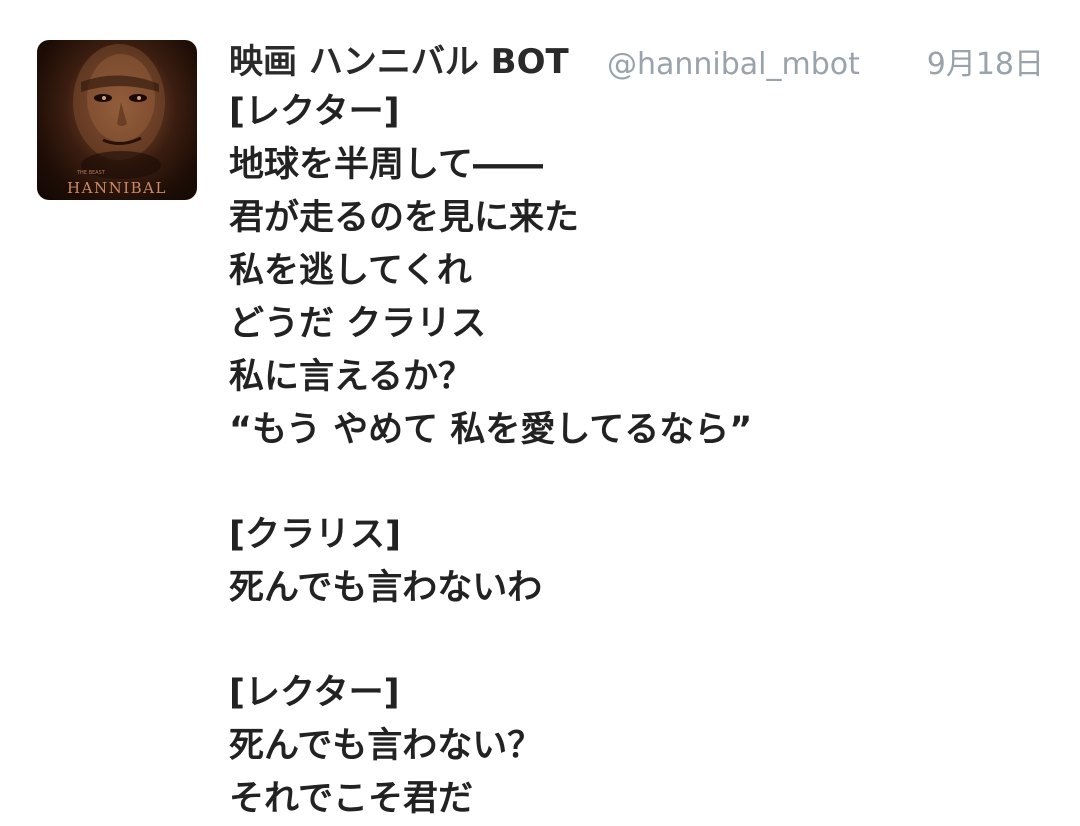 This screenshot has height=826, width=1080. I want to click on tweet-line: 私を逃してくれ, so click(350, 271).